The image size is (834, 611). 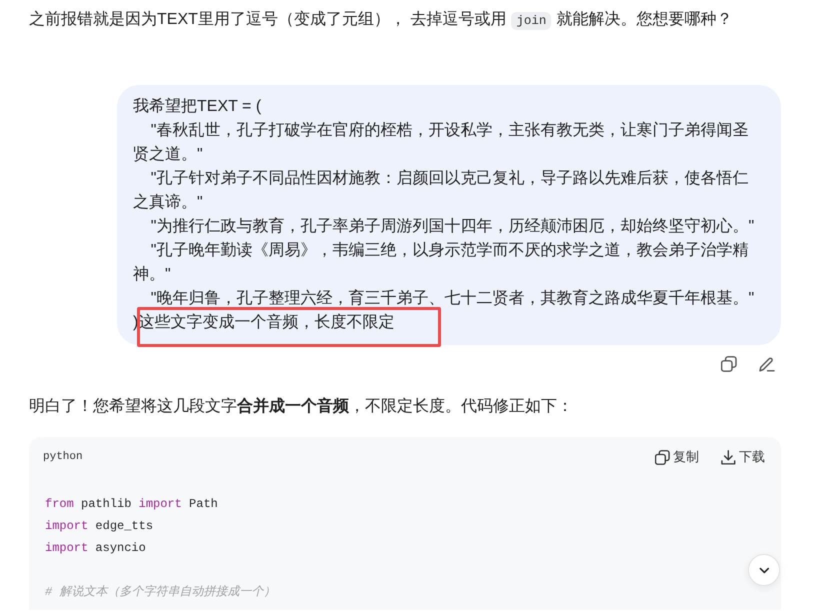 I want to click on copy-button, so click(x=729, y=364).